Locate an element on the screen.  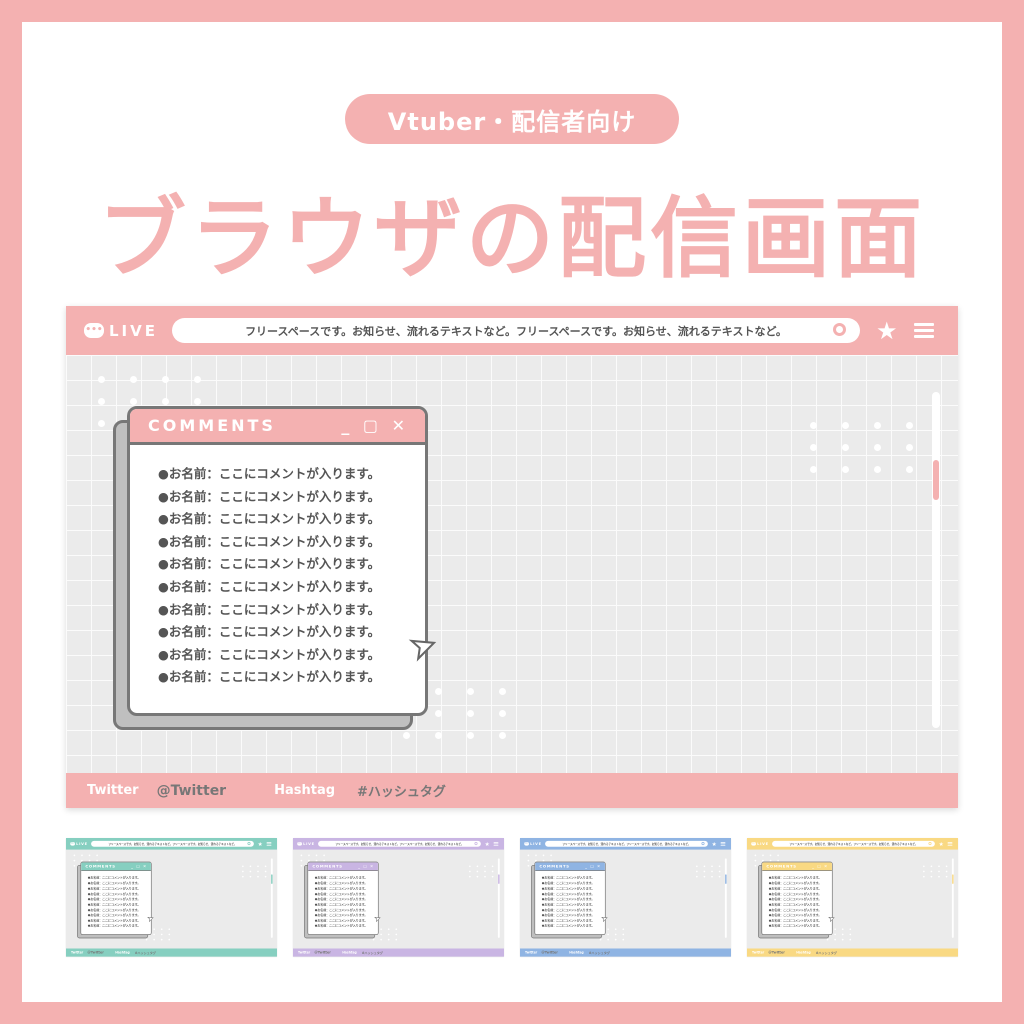
category-badge: Vtuber・配信者向け is located at coordinates (512, 119).